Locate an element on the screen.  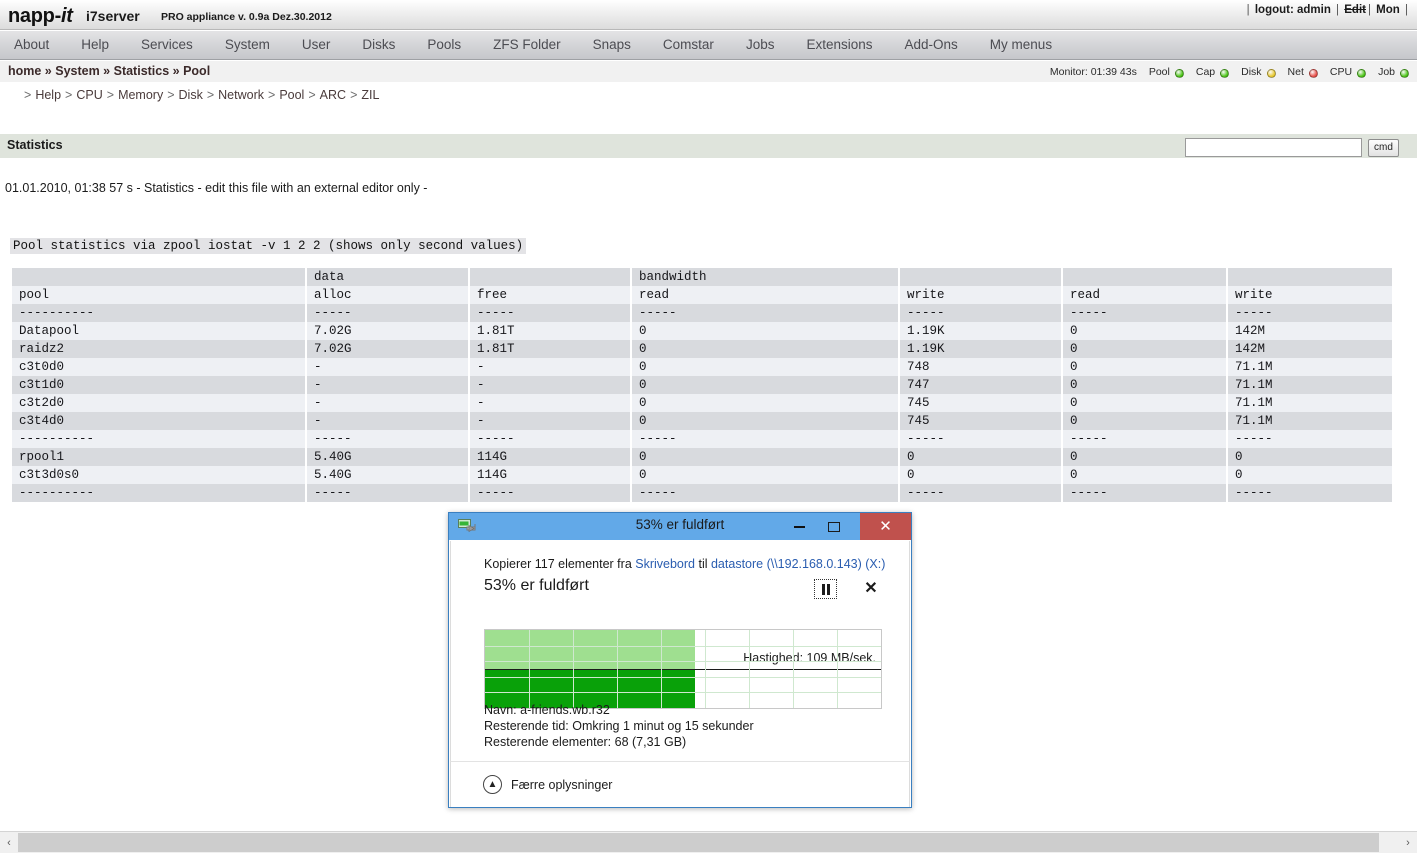
menu-item-services: Services is located at coordinates (167, 44).